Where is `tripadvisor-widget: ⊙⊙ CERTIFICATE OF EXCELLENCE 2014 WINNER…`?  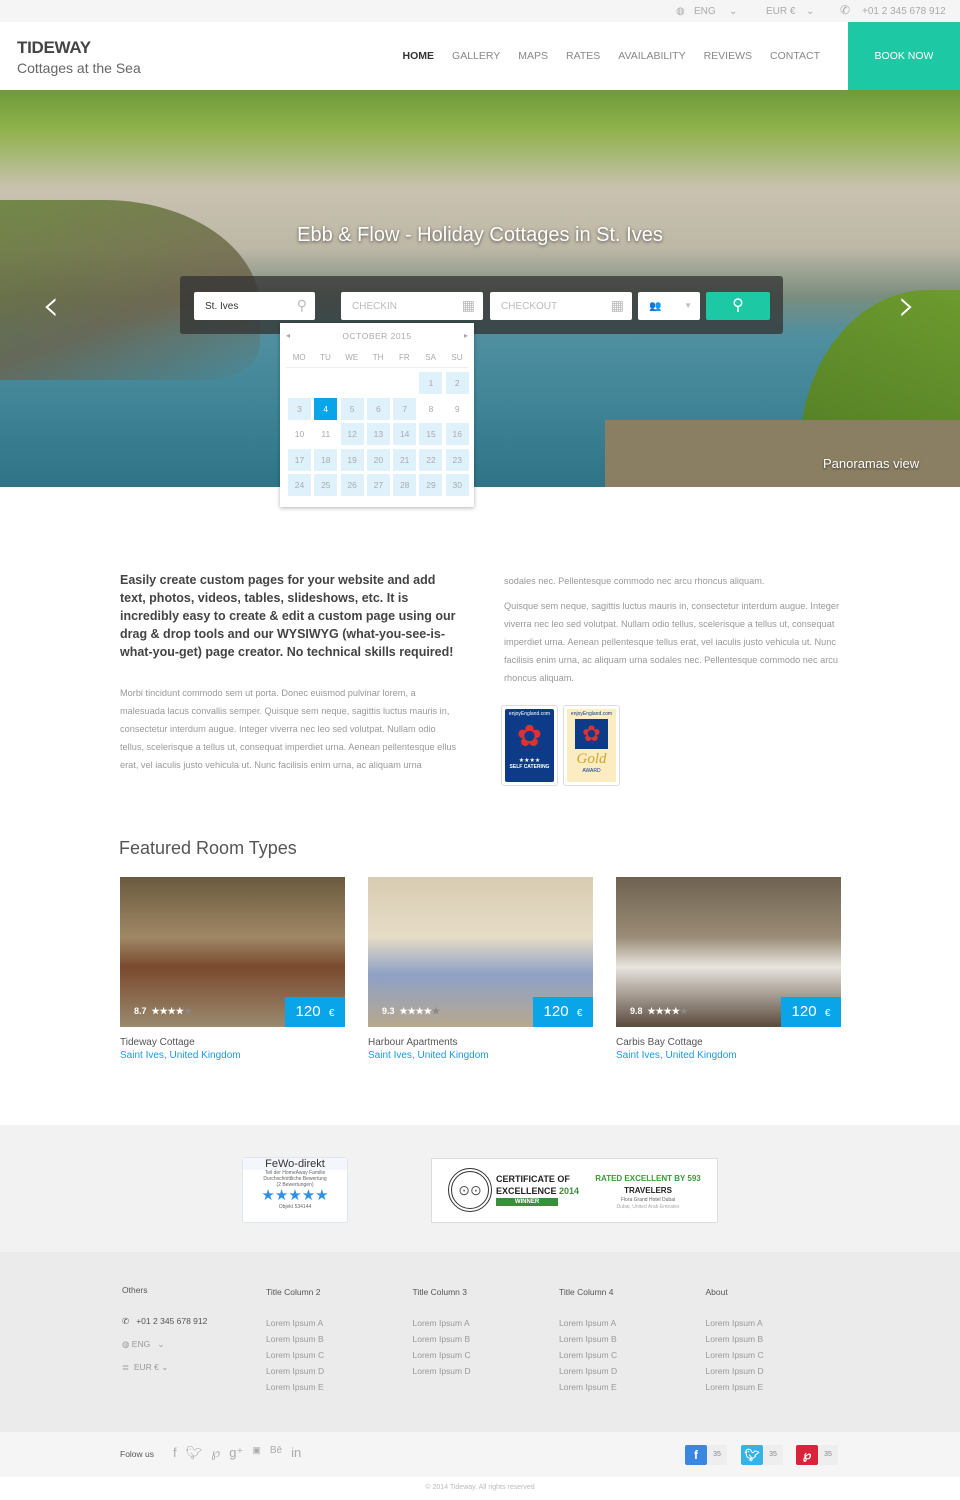 tripadvisor-widget: ⊙⊙ CERTIFICATE OF EXCELLENCE 2014 WINNER… is located at coordinates (574, 1190).